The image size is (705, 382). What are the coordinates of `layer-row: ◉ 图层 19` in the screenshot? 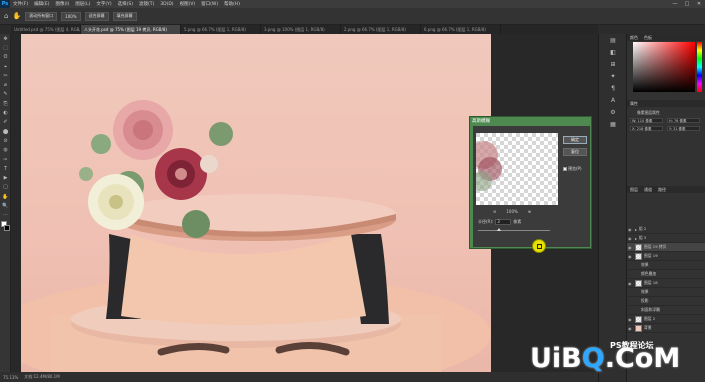 It's located at (666, 256).